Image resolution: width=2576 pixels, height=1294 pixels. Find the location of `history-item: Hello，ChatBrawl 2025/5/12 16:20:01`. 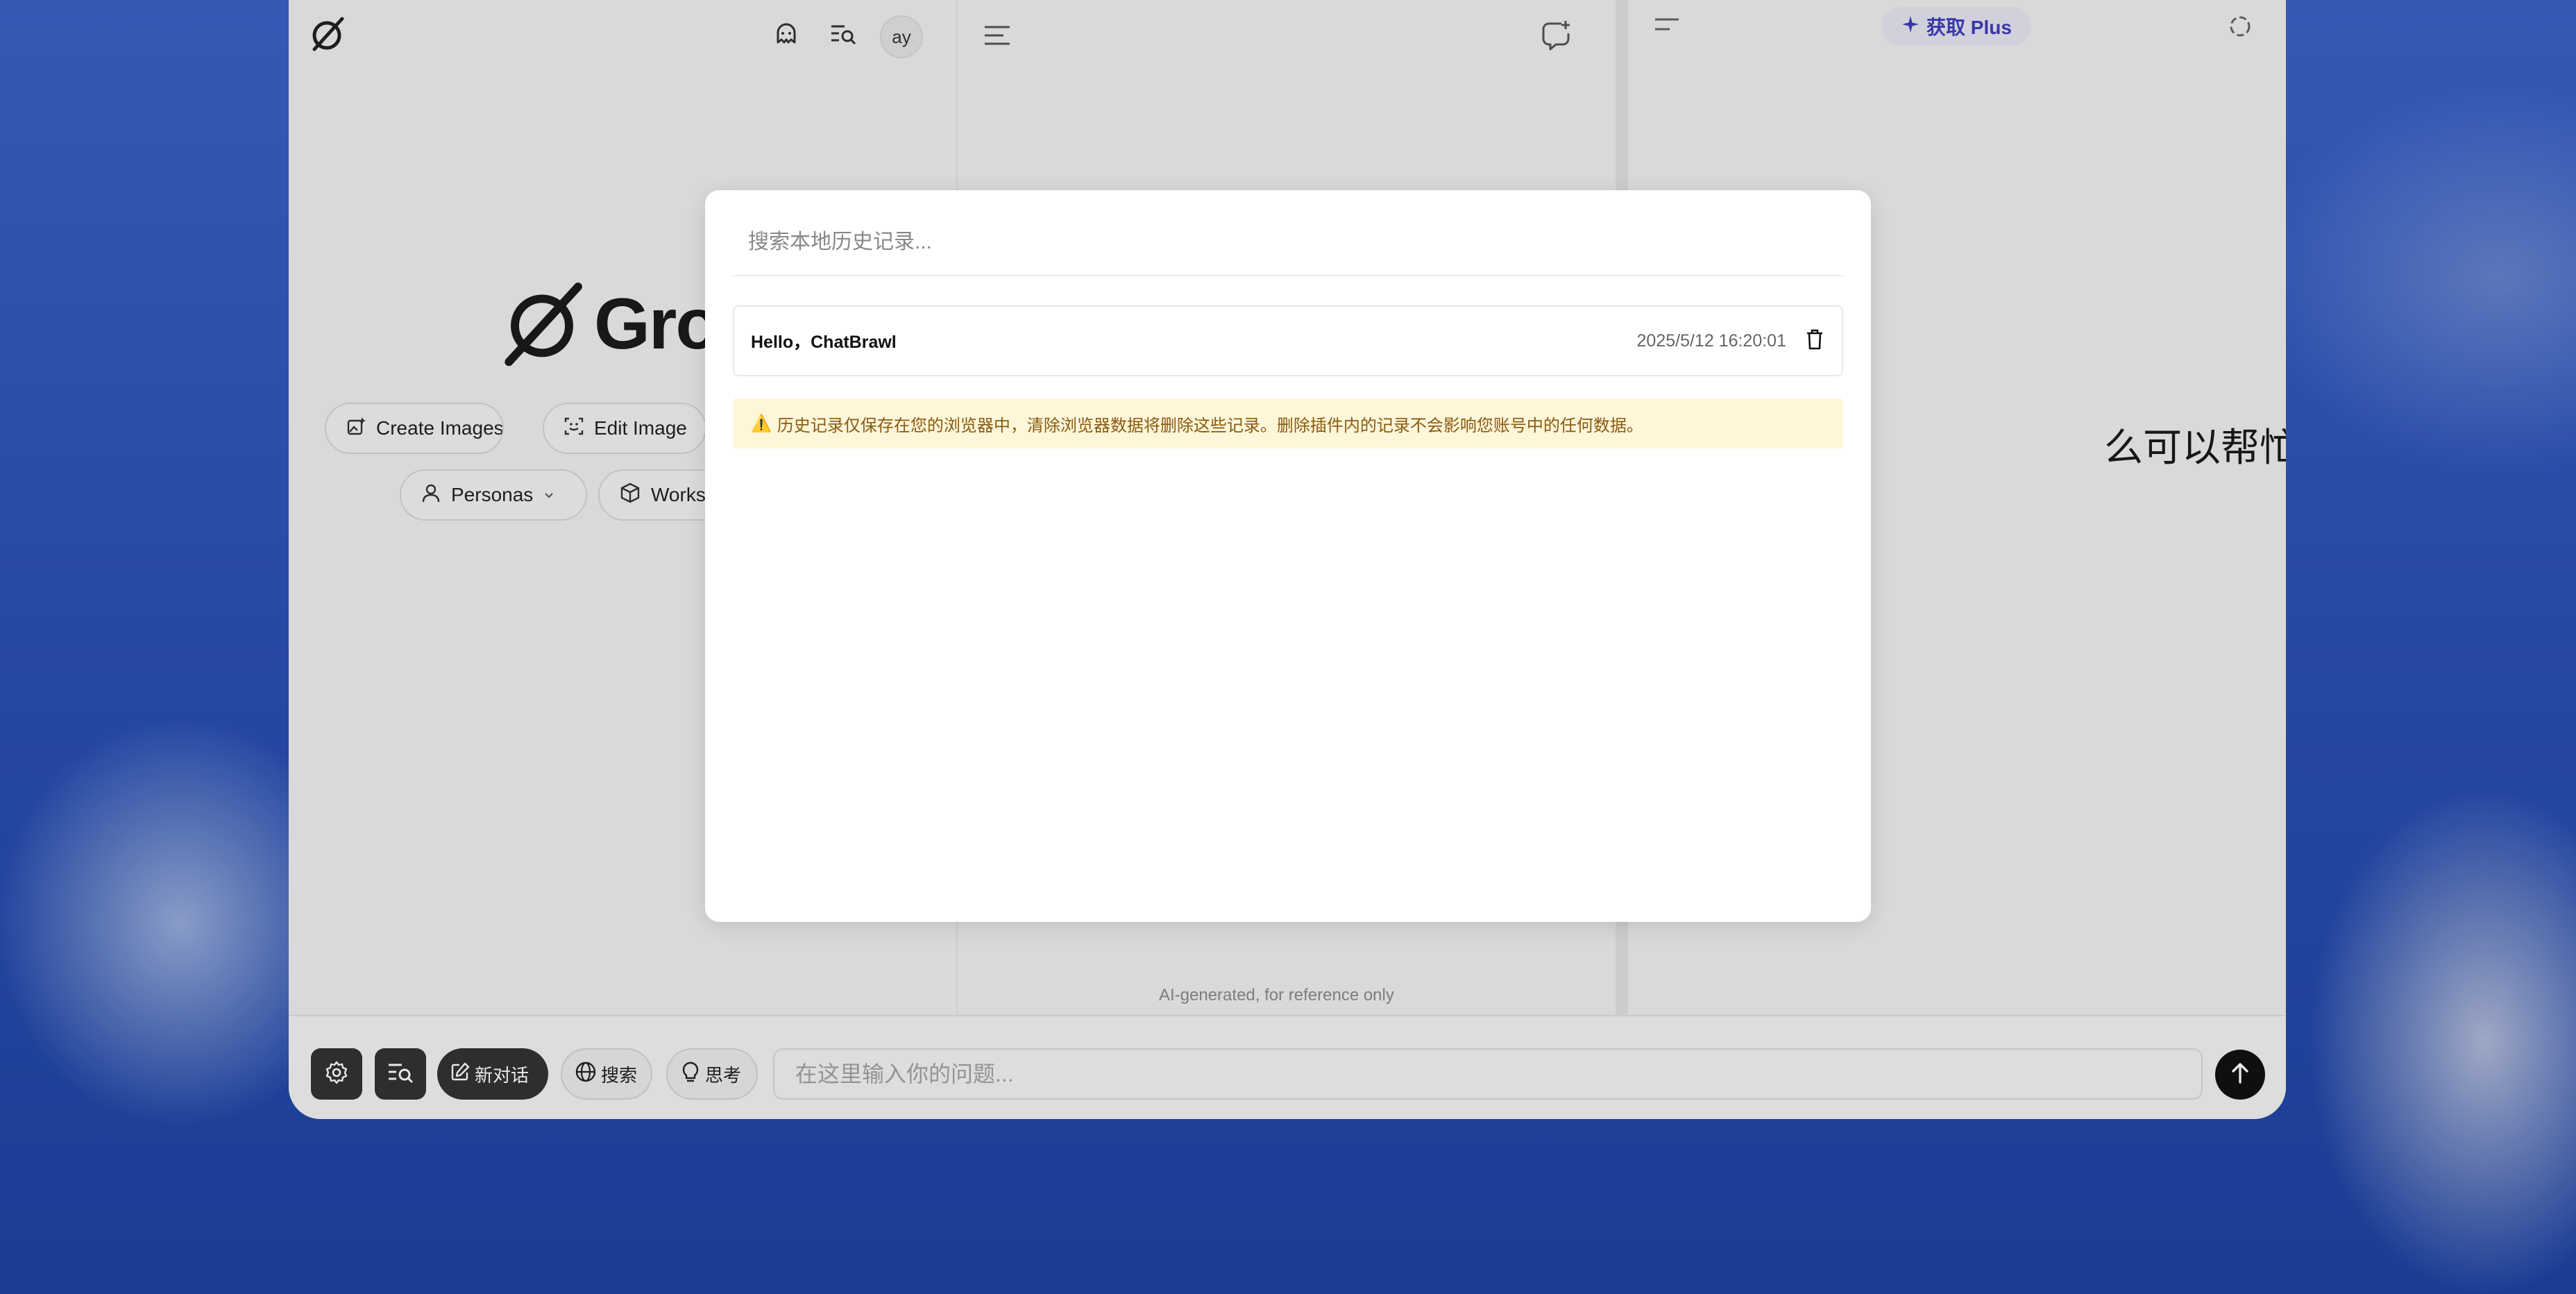

history-item: Hello，ChatBrawl 2025/5/12 16:20:01 is located at coordinates (1288, 340).